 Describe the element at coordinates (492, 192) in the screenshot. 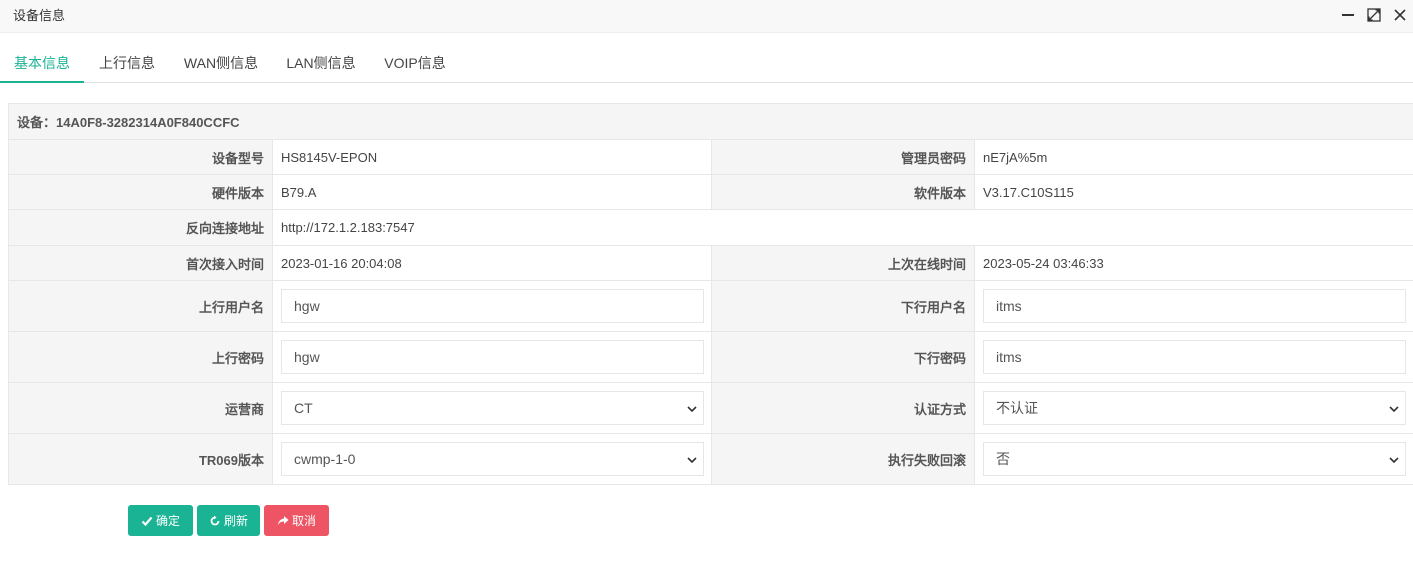

I see `hardware-version-value: B79.A` at that location.